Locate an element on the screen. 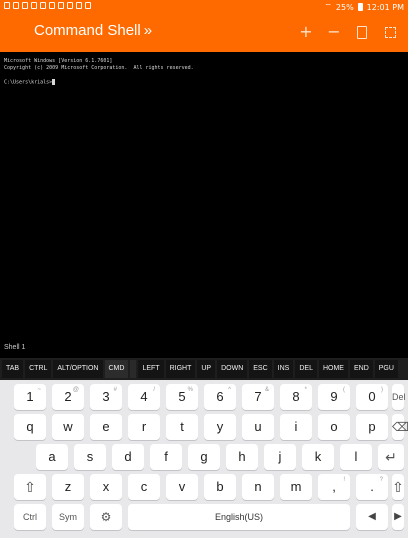 Image resolution: width=408 pixels, height=538 pixels. minus-icon: − is located at coordinates (334, 32).